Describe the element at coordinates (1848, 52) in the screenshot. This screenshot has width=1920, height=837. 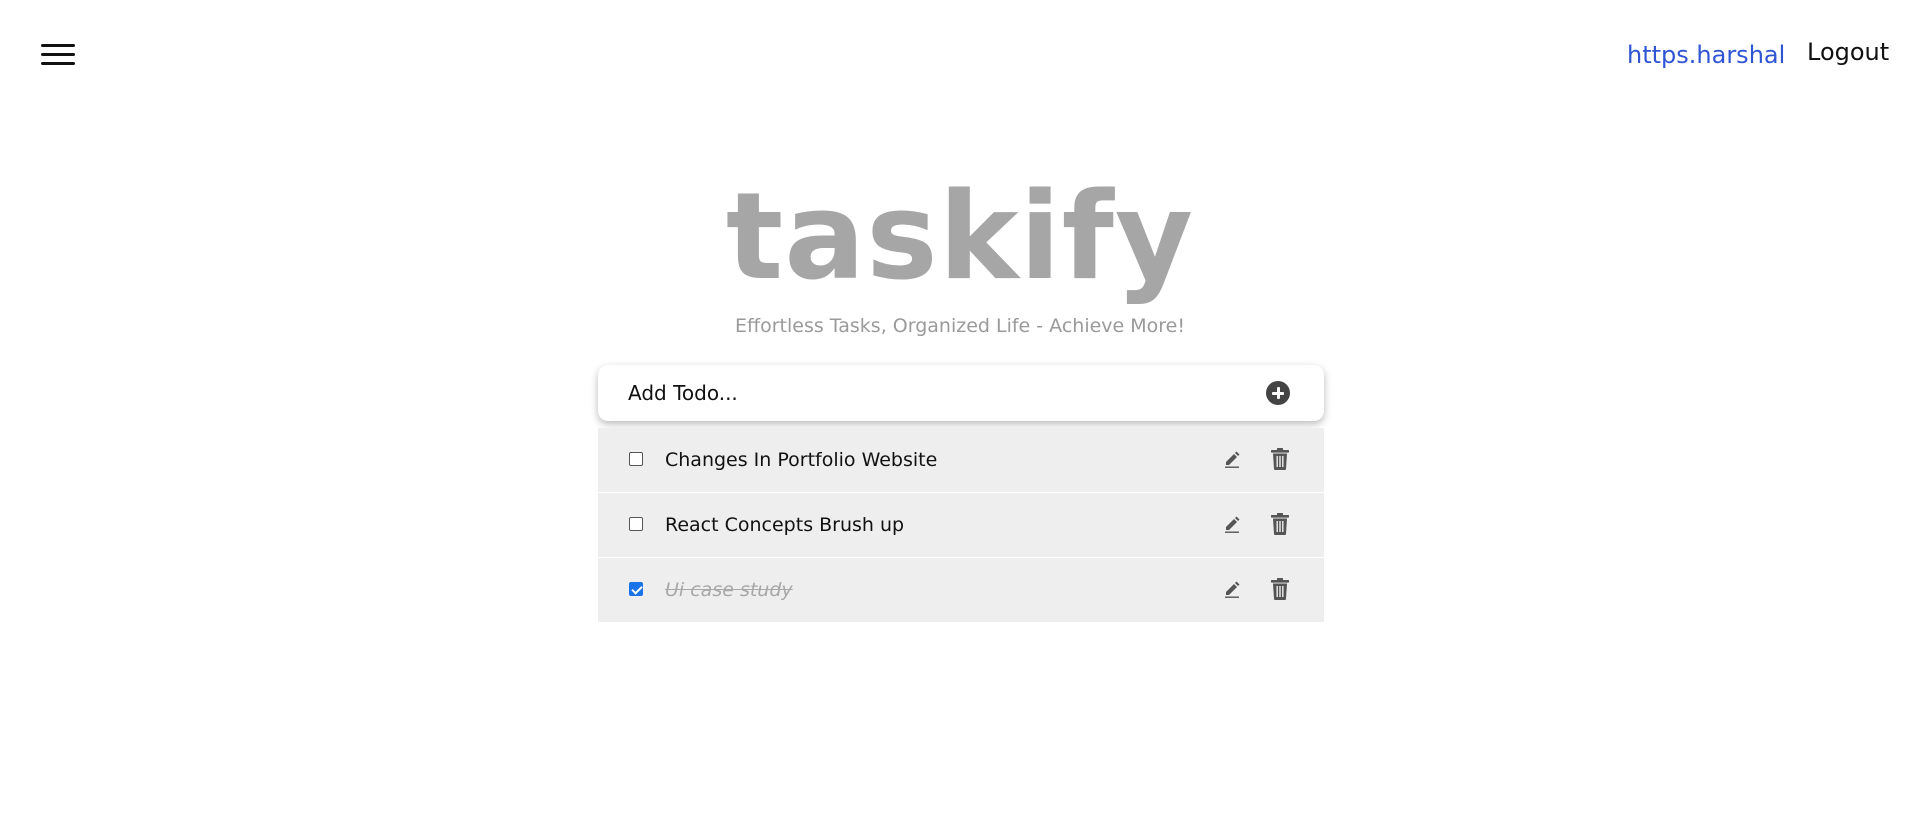
I see `logout-link: Logout` at that location.